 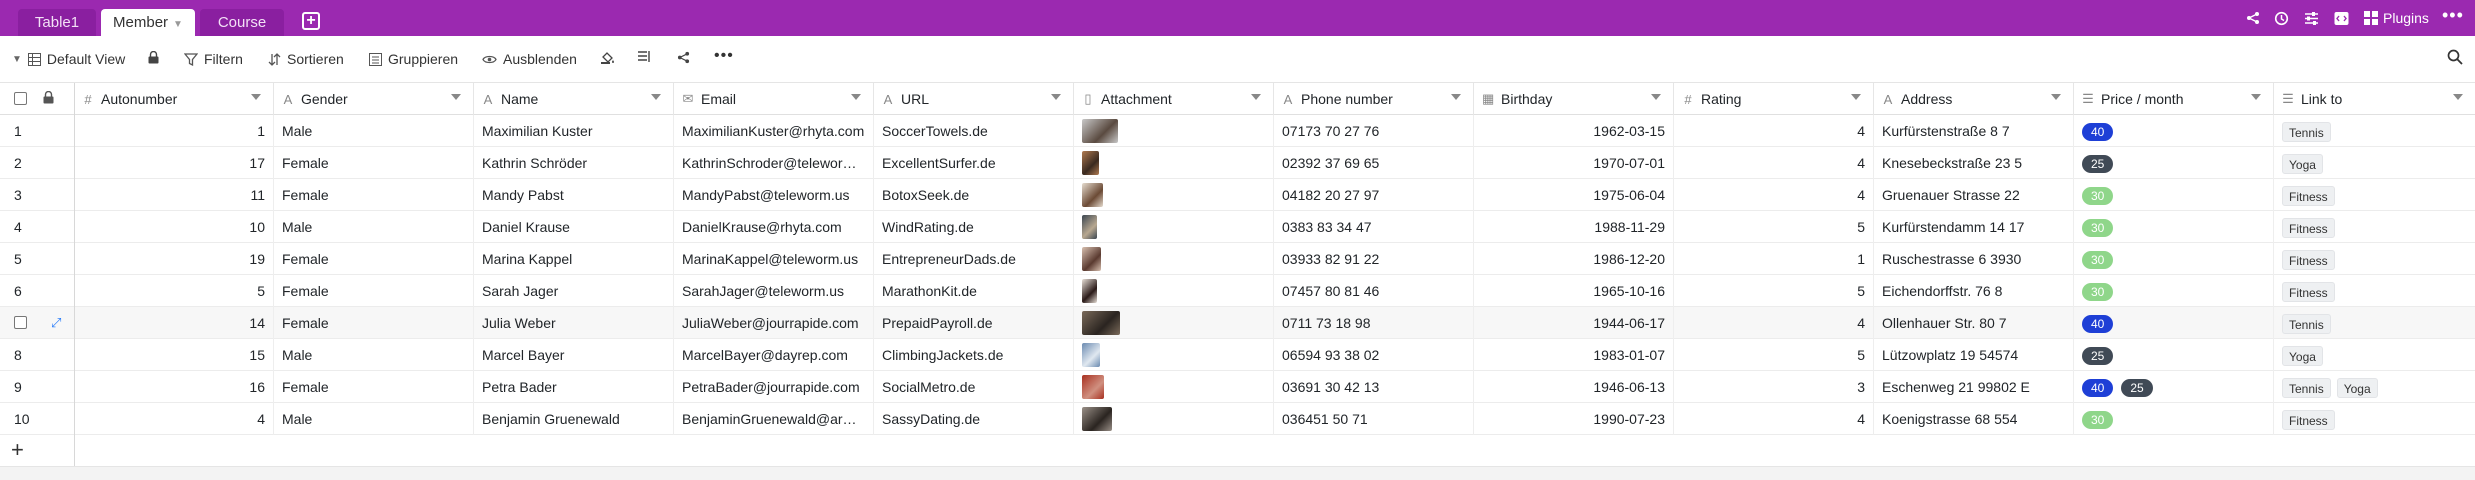 What do you see at coordinates (2302, 164) in the screenshot?
I see `linked-record-chip: Yoga` at bounding box center [2302, 164].